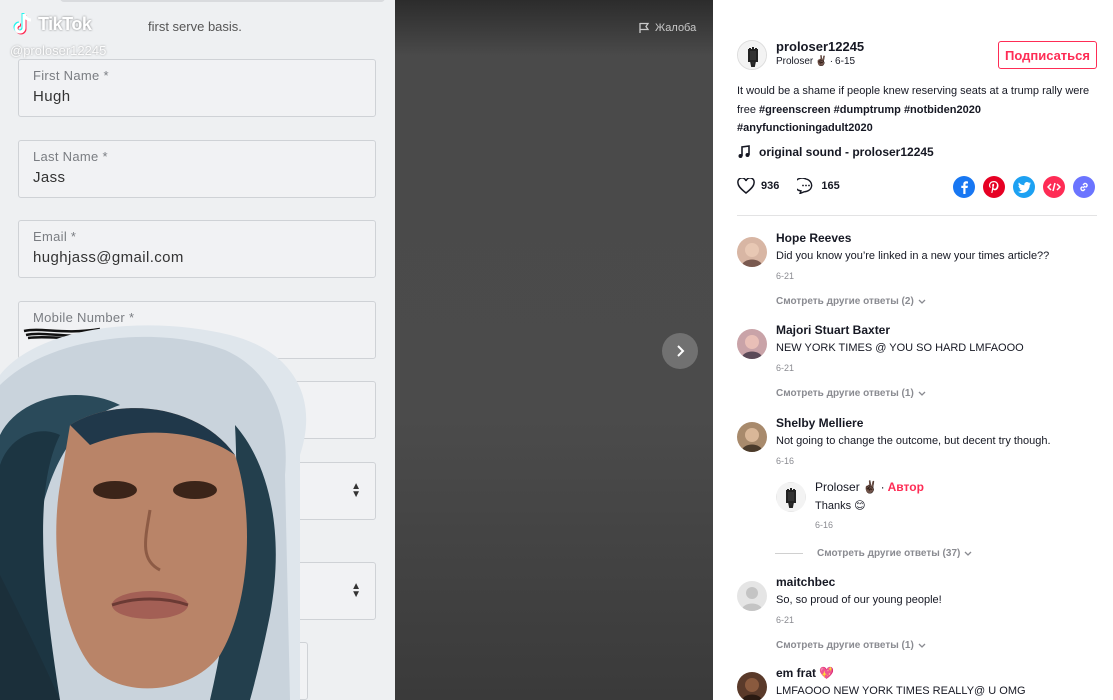 The width and height of the screenshot is (1113, 700). I want to click on hashtag-link: #dumptrump, so click(867, 110).